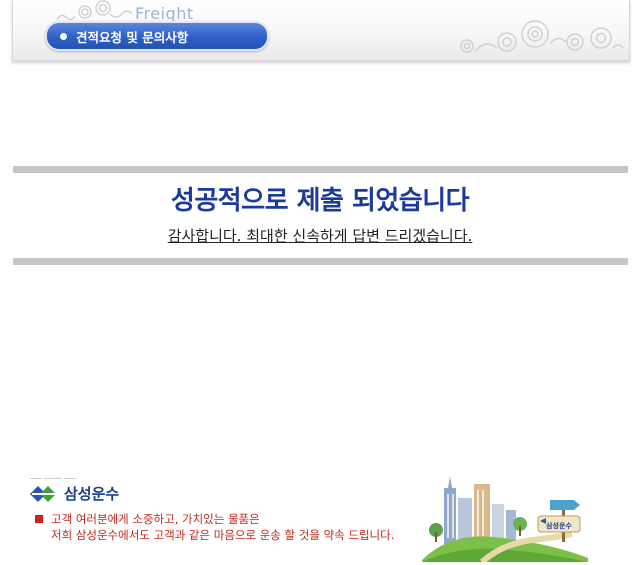 This screenshot has width=640, height=565. What do you see at coordinates (39, 518) in the screenshot?
I see `red-square-icon` at bounding box center [39, 518].